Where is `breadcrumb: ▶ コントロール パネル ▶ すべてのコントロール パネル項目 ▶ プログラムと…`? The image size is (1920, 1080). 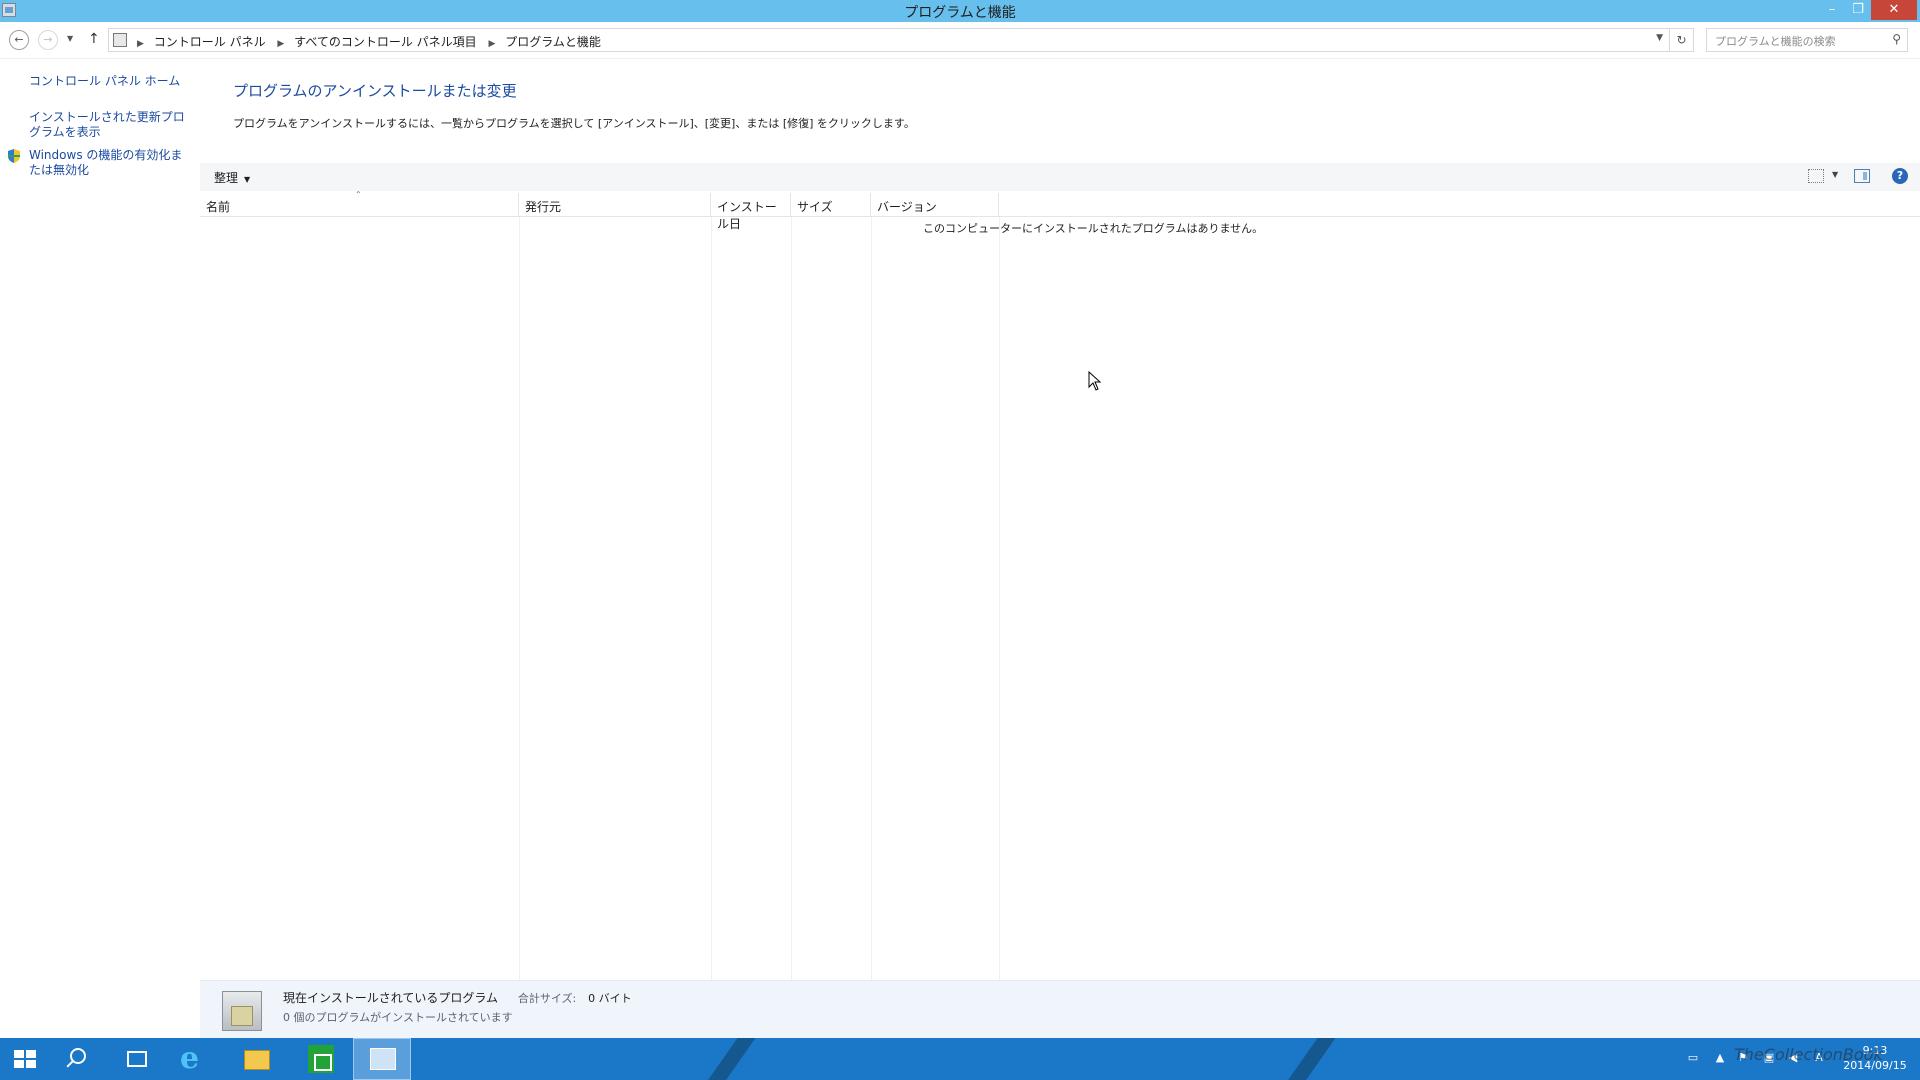 breadcrumb: ▶ コントロール パネル ▶ すべてのコントロール パネル項目 ▶ プログラムと… is located at coordinates (371, 41).